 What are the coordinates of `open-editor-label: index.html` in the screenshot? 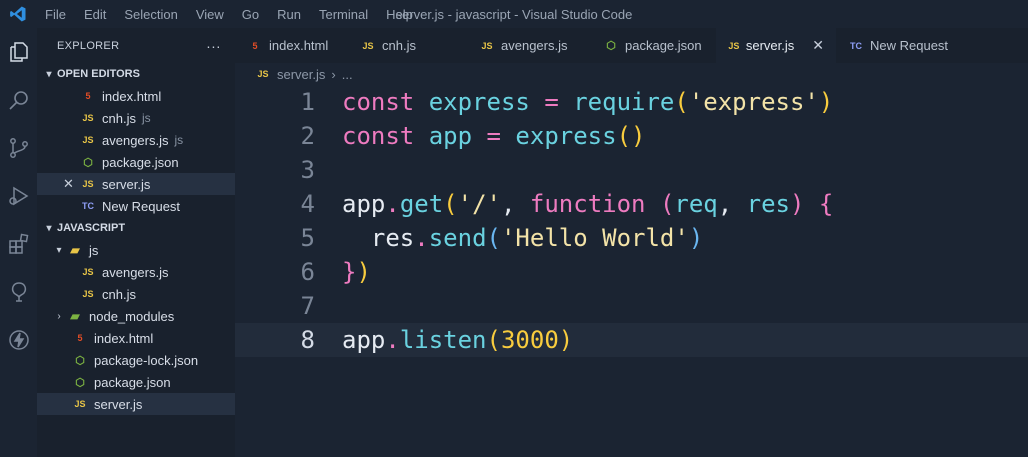 It's located at (132, 96).